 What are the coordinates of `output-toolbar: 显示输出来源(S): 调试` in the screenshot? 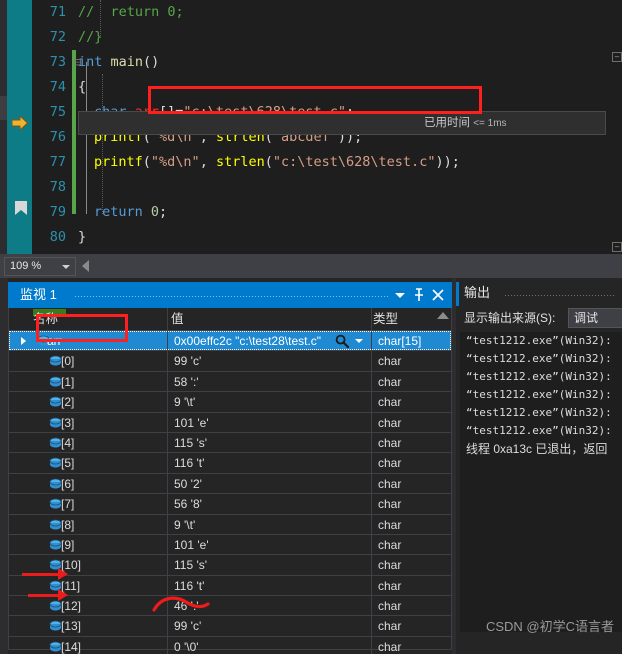 It's located at (541, 319).